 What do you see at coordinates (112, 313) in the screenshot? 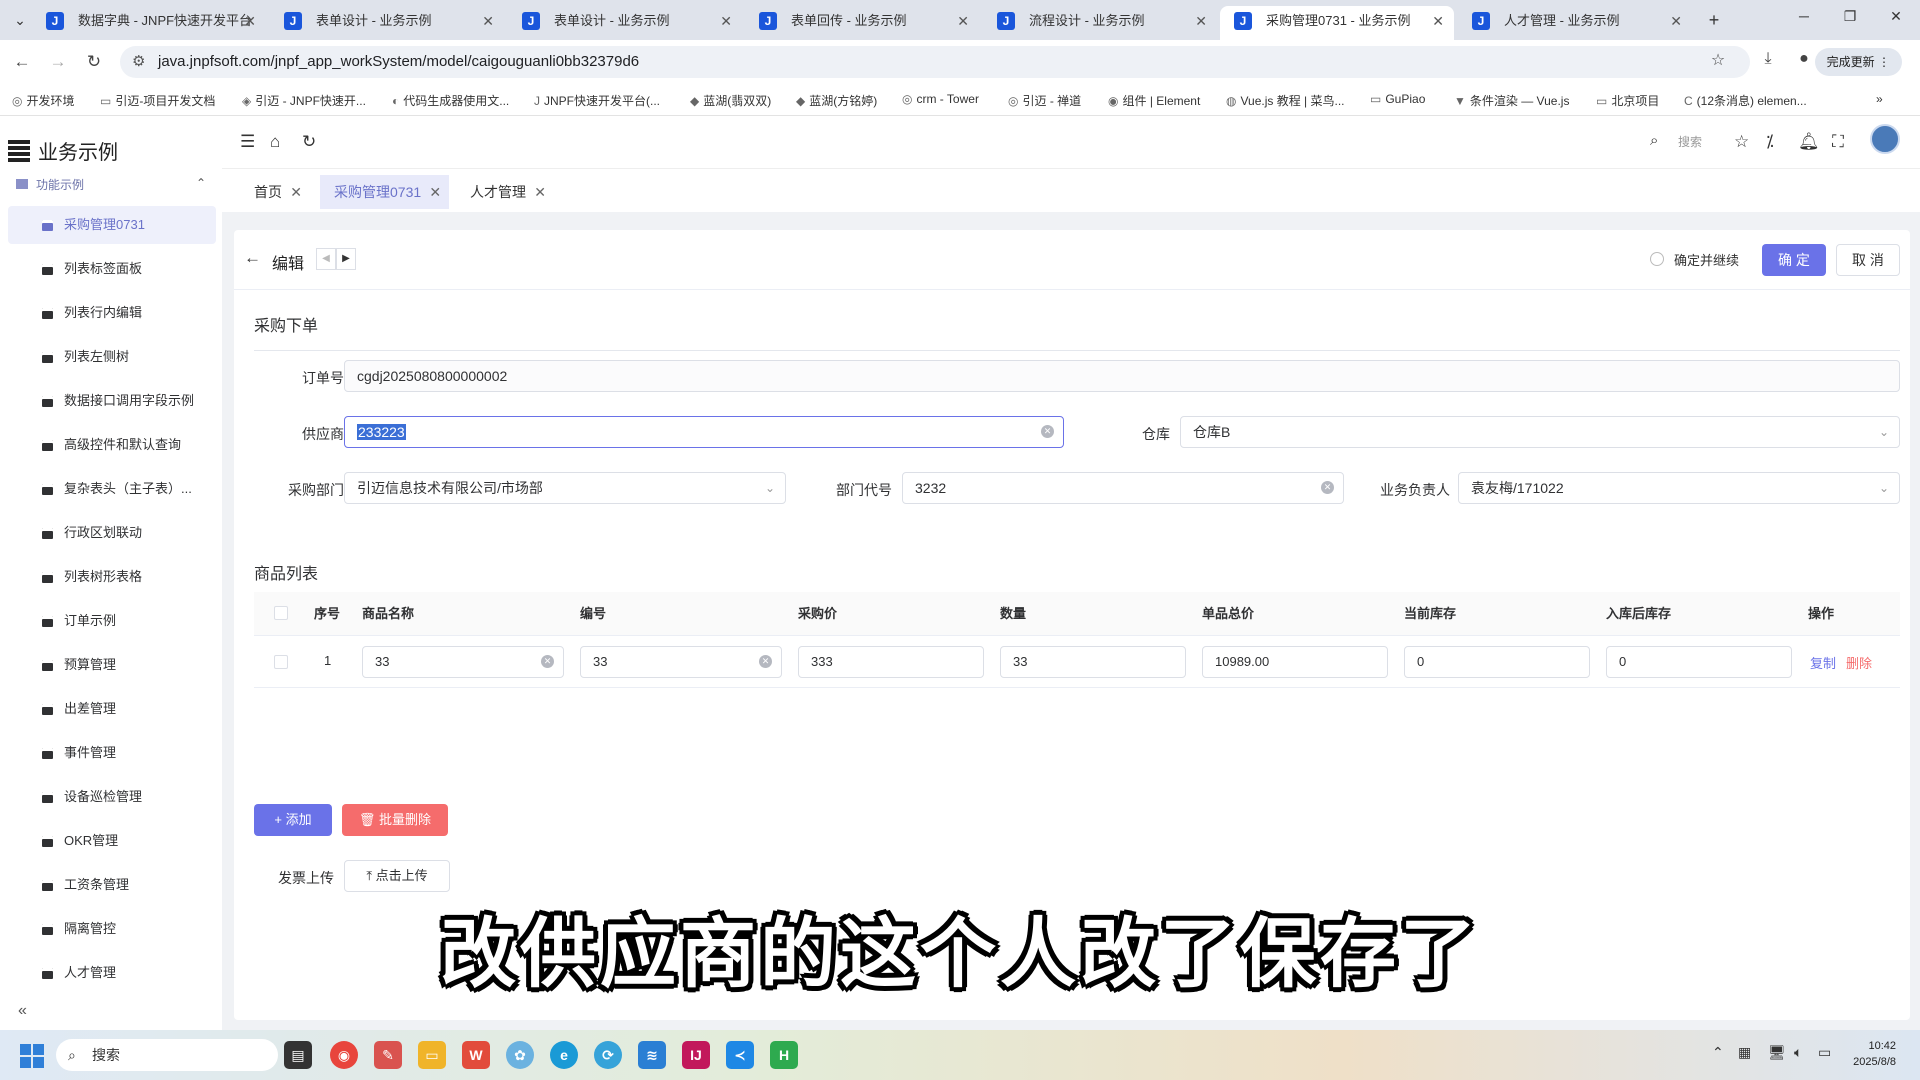
I see `sidebar-item: 列表行内编辑` at bounding box center [112, 313].